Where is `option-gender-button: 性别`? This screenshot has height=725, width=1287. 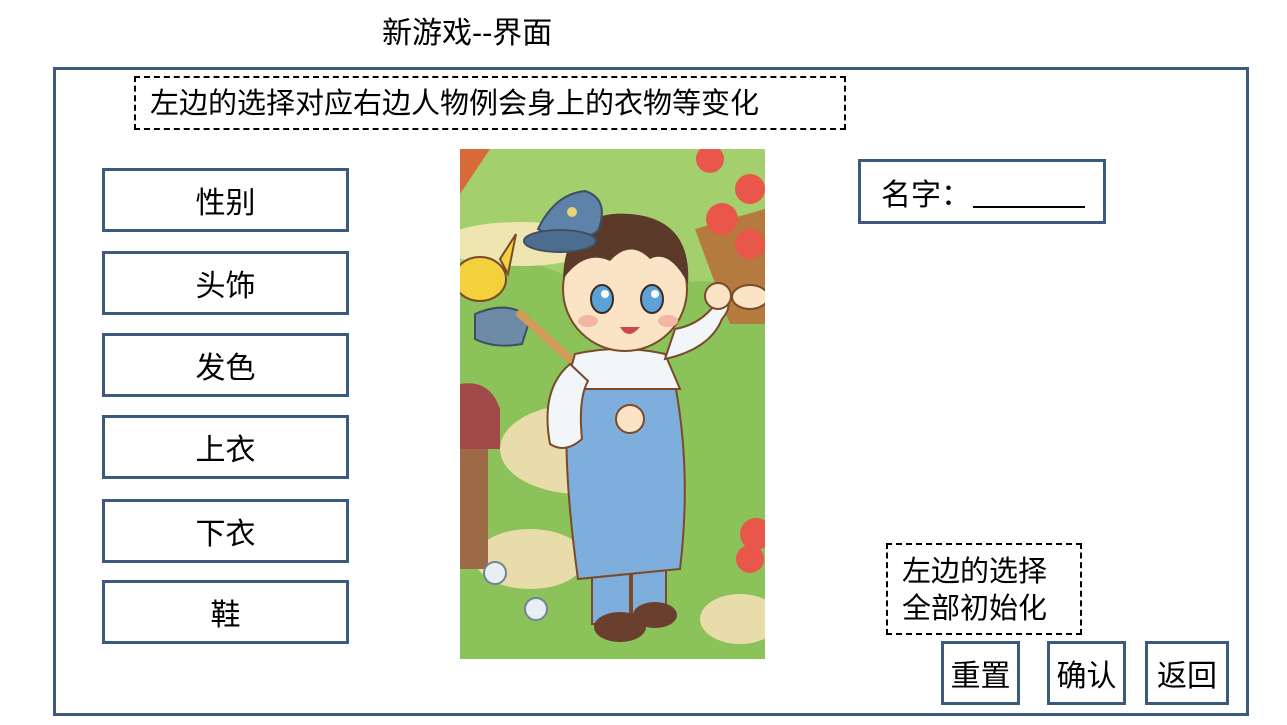 option-gender-button: 性别 is located at coordinates (225, 200).